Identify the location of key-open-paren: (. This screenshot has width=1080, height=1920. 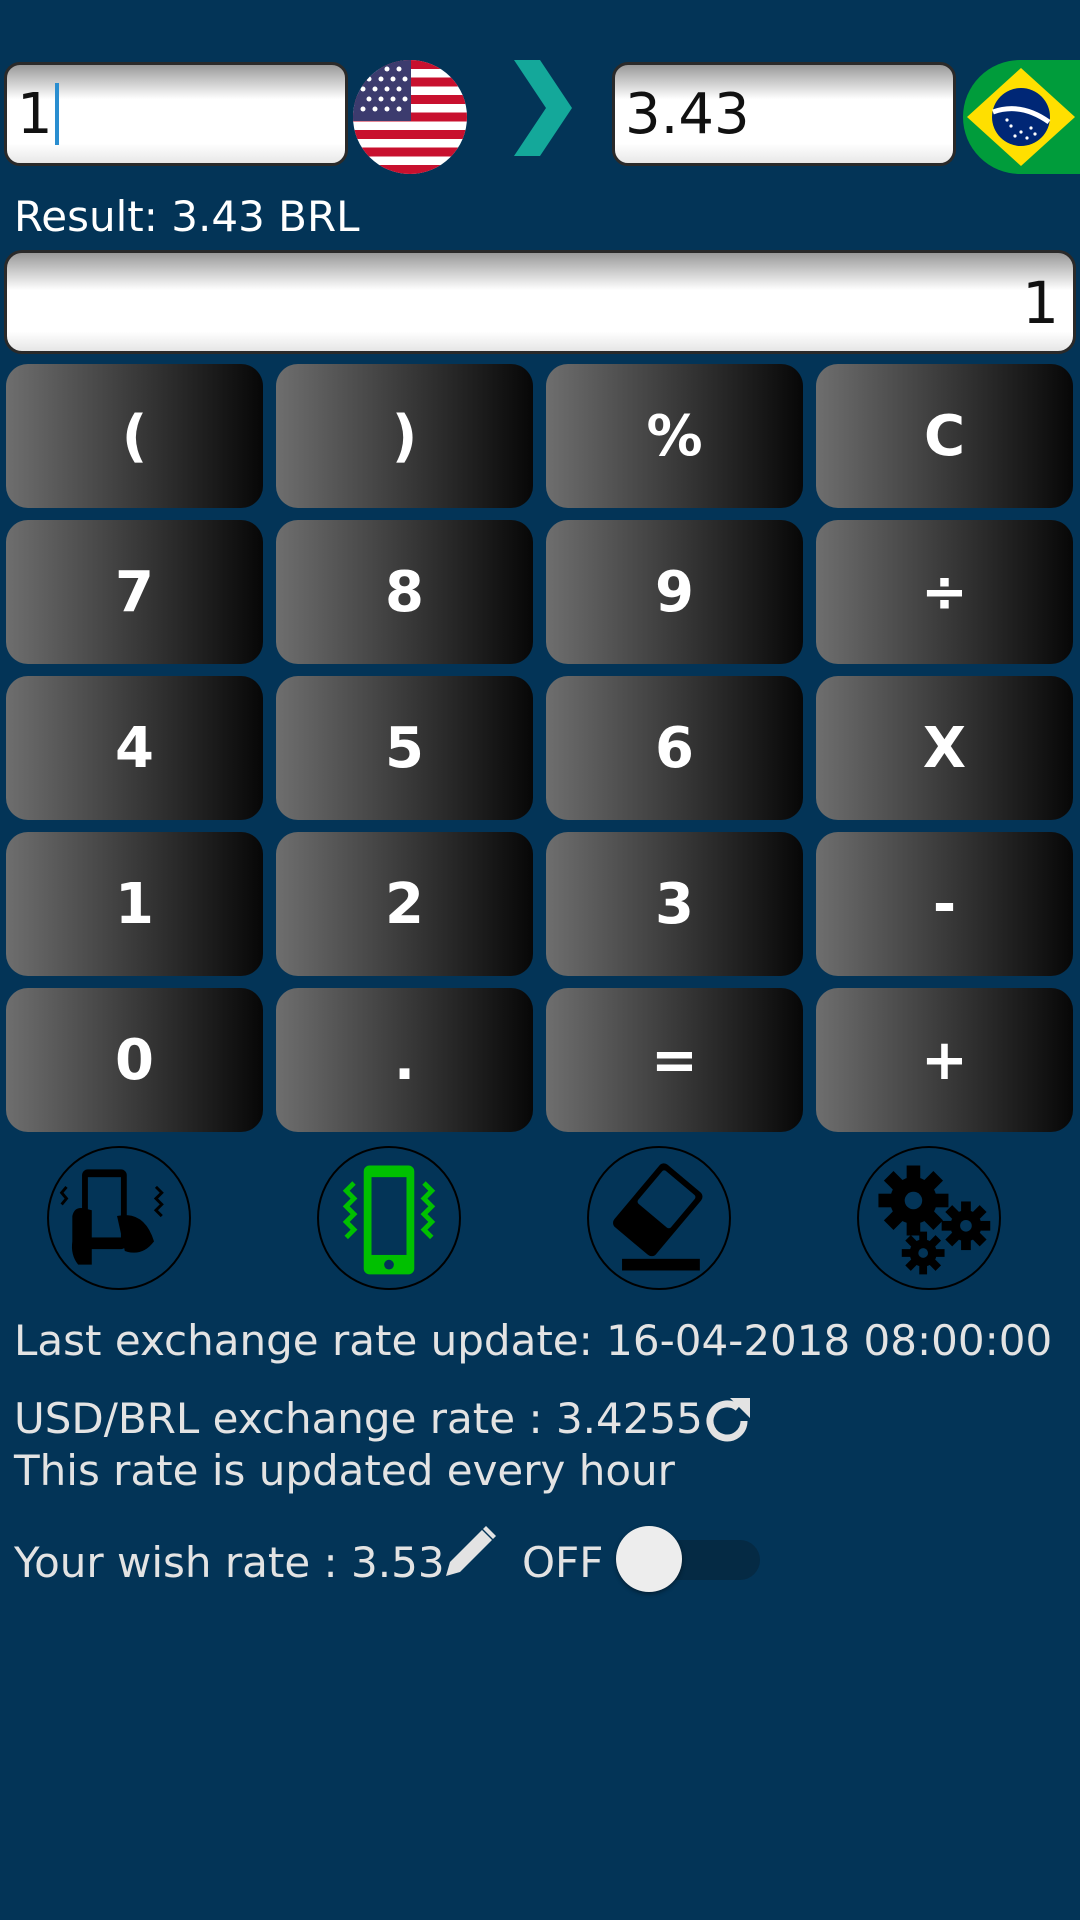
(134, 436).